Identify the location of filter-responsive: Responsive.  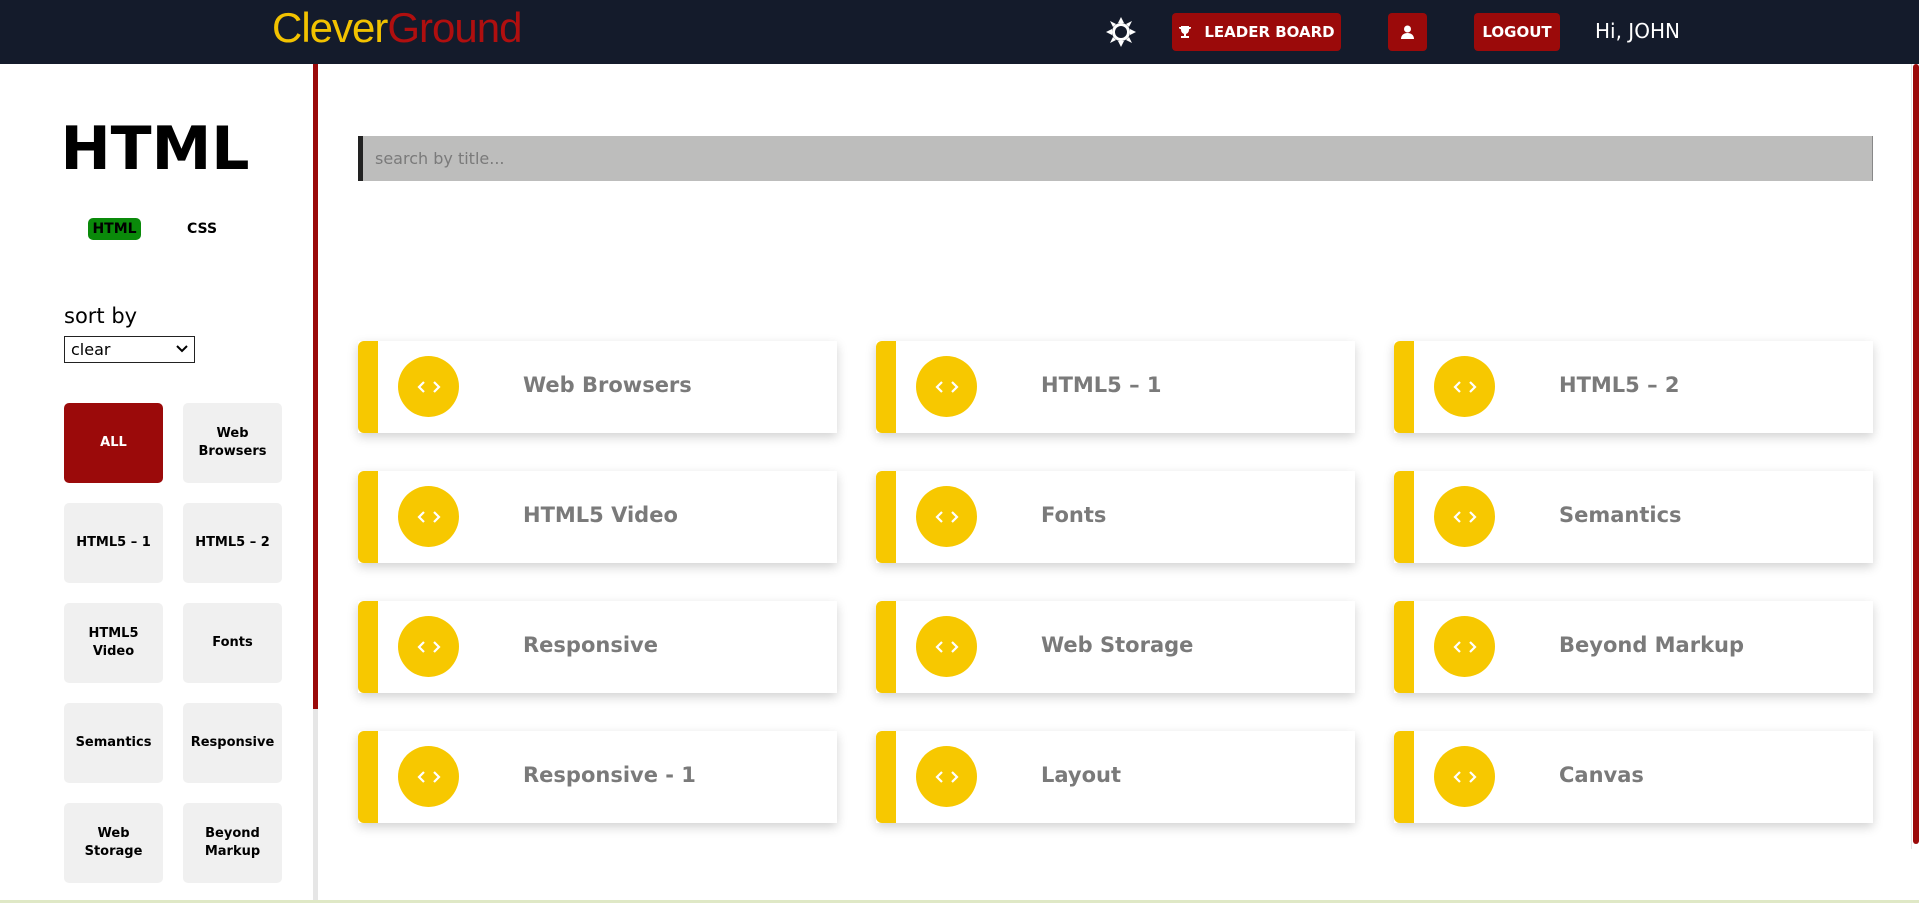
(232, 743).